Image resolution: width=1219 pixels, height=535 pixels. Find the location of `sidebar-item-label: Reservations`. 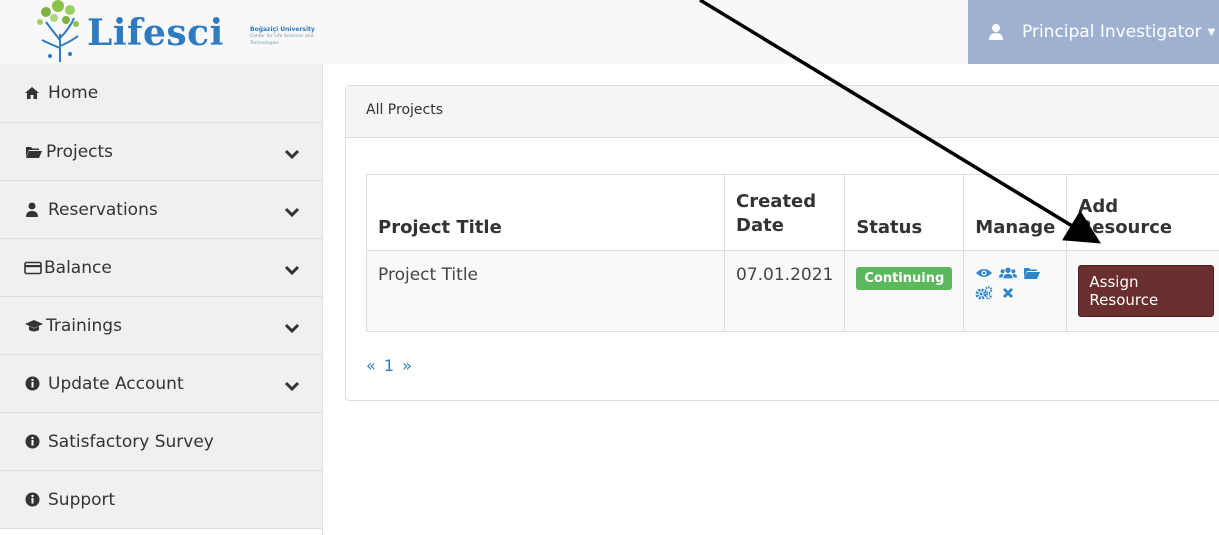

sidebar-item-label: Reservations is located at coordinates (103, 209).